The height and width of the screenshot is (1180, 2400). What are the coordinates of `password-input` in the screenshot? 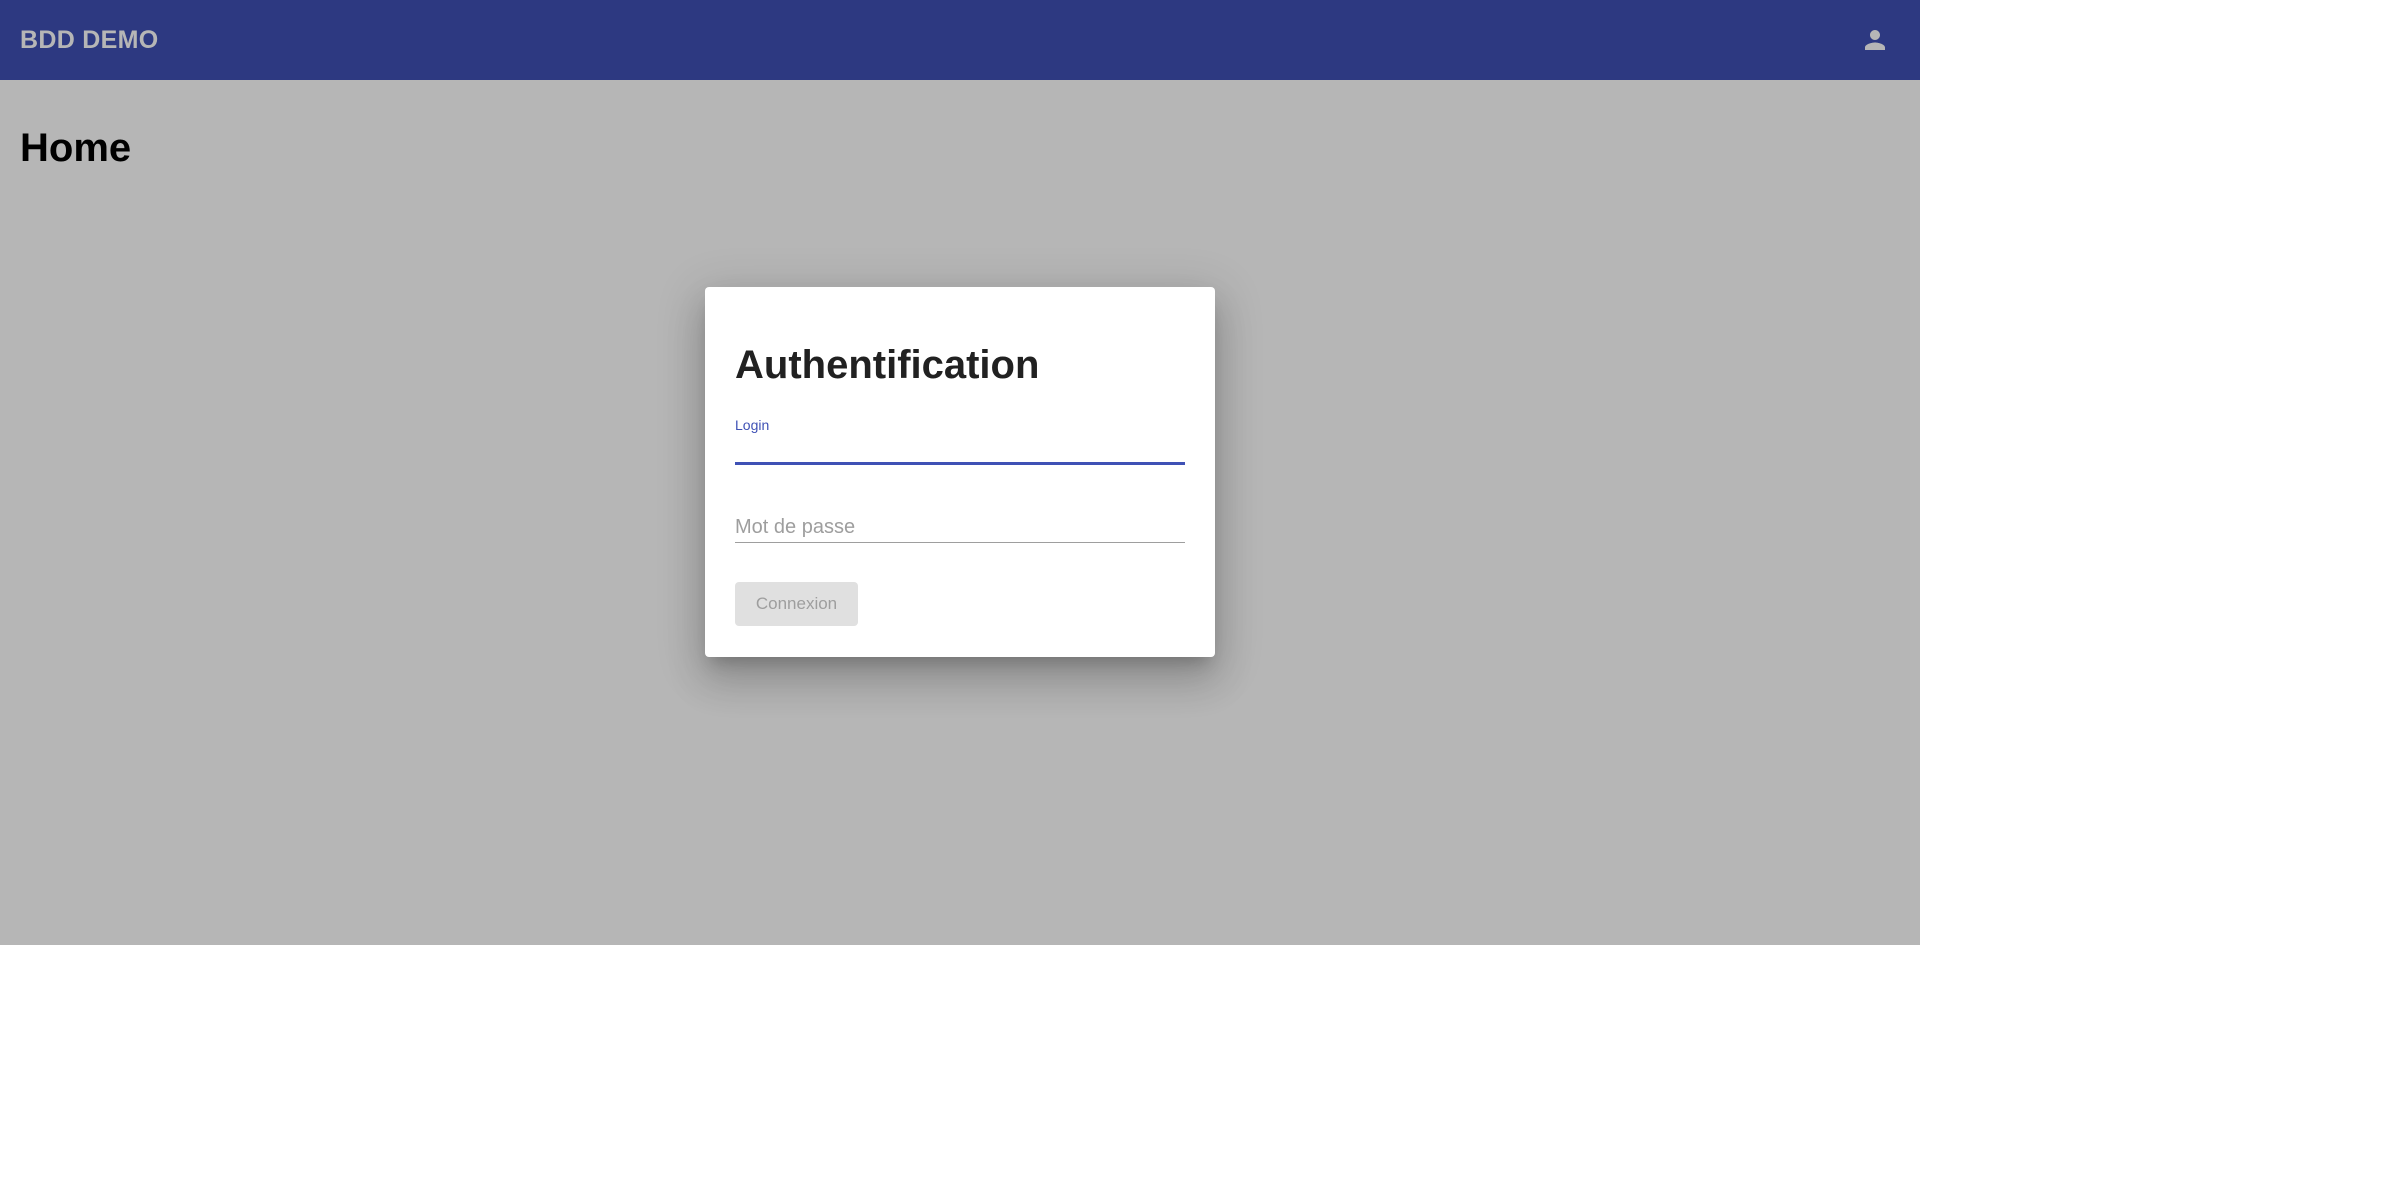 It's located at (960, 527).